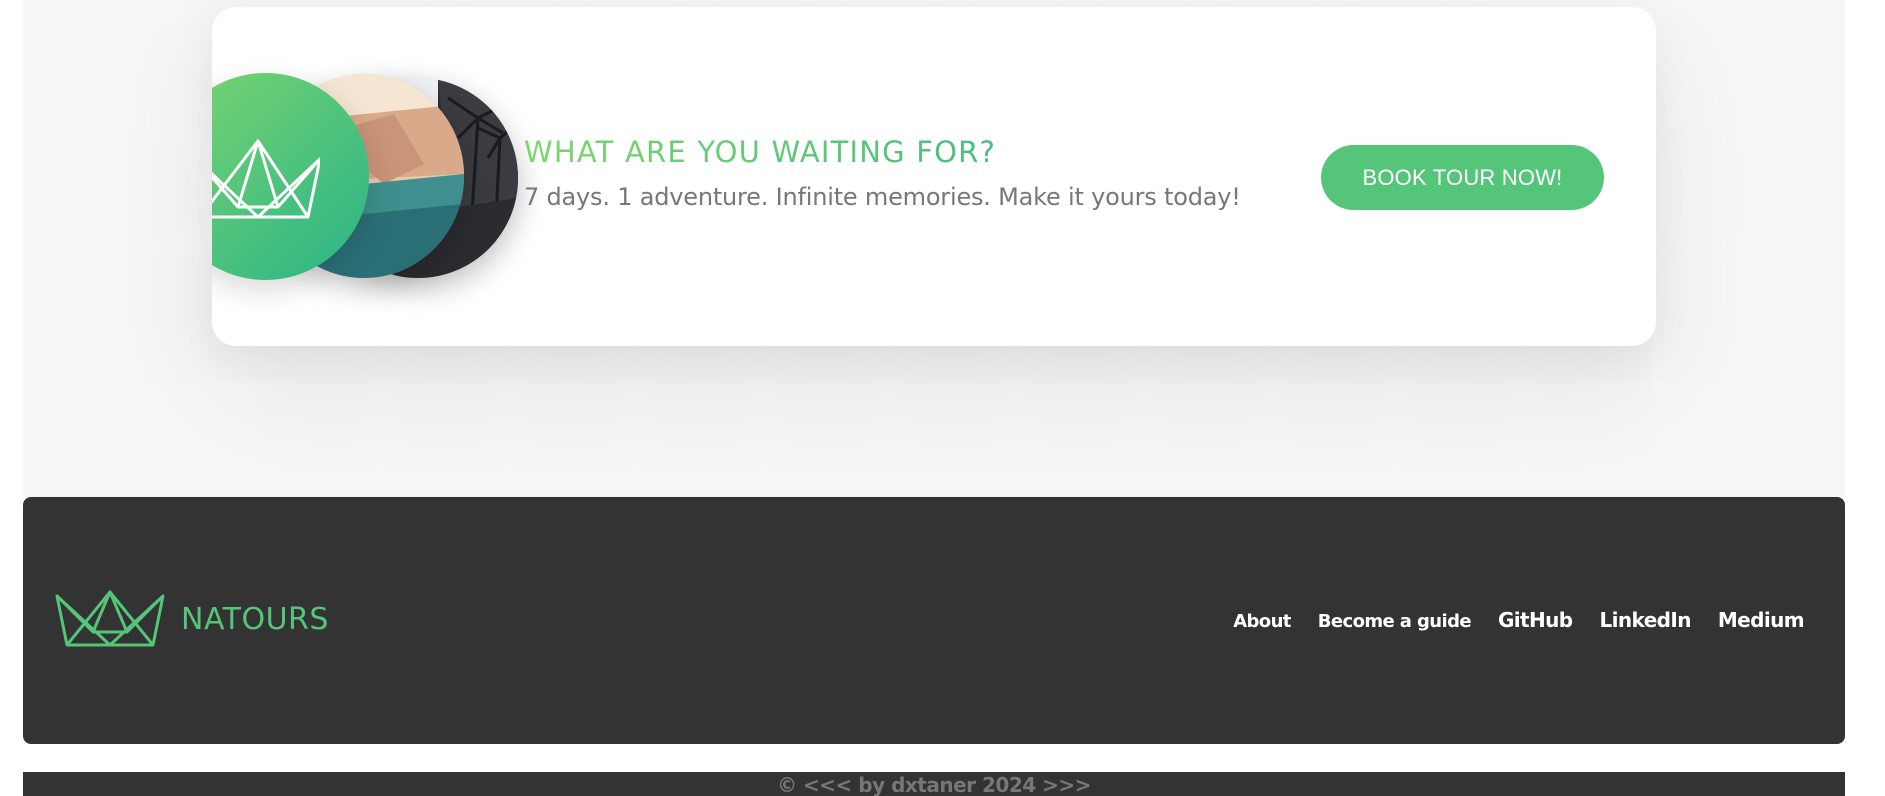  What do you see at coordinates (882, 152) in the screenshot?
I see `cta-heading: WHAT ARE YOU WAITING FOR?` at bounding box center [882, 152].